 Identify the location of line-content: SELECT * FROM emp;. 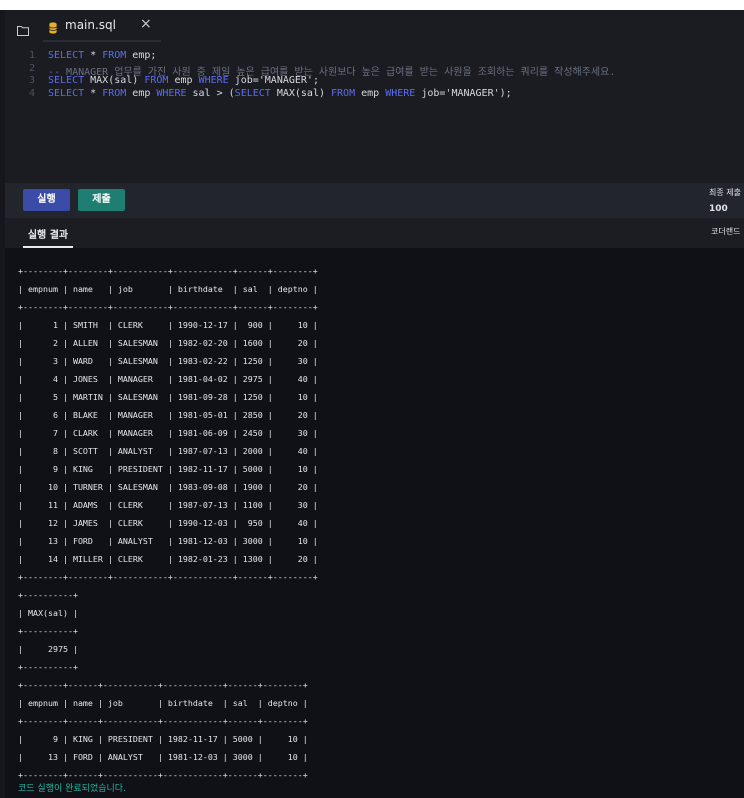
(102, 55).